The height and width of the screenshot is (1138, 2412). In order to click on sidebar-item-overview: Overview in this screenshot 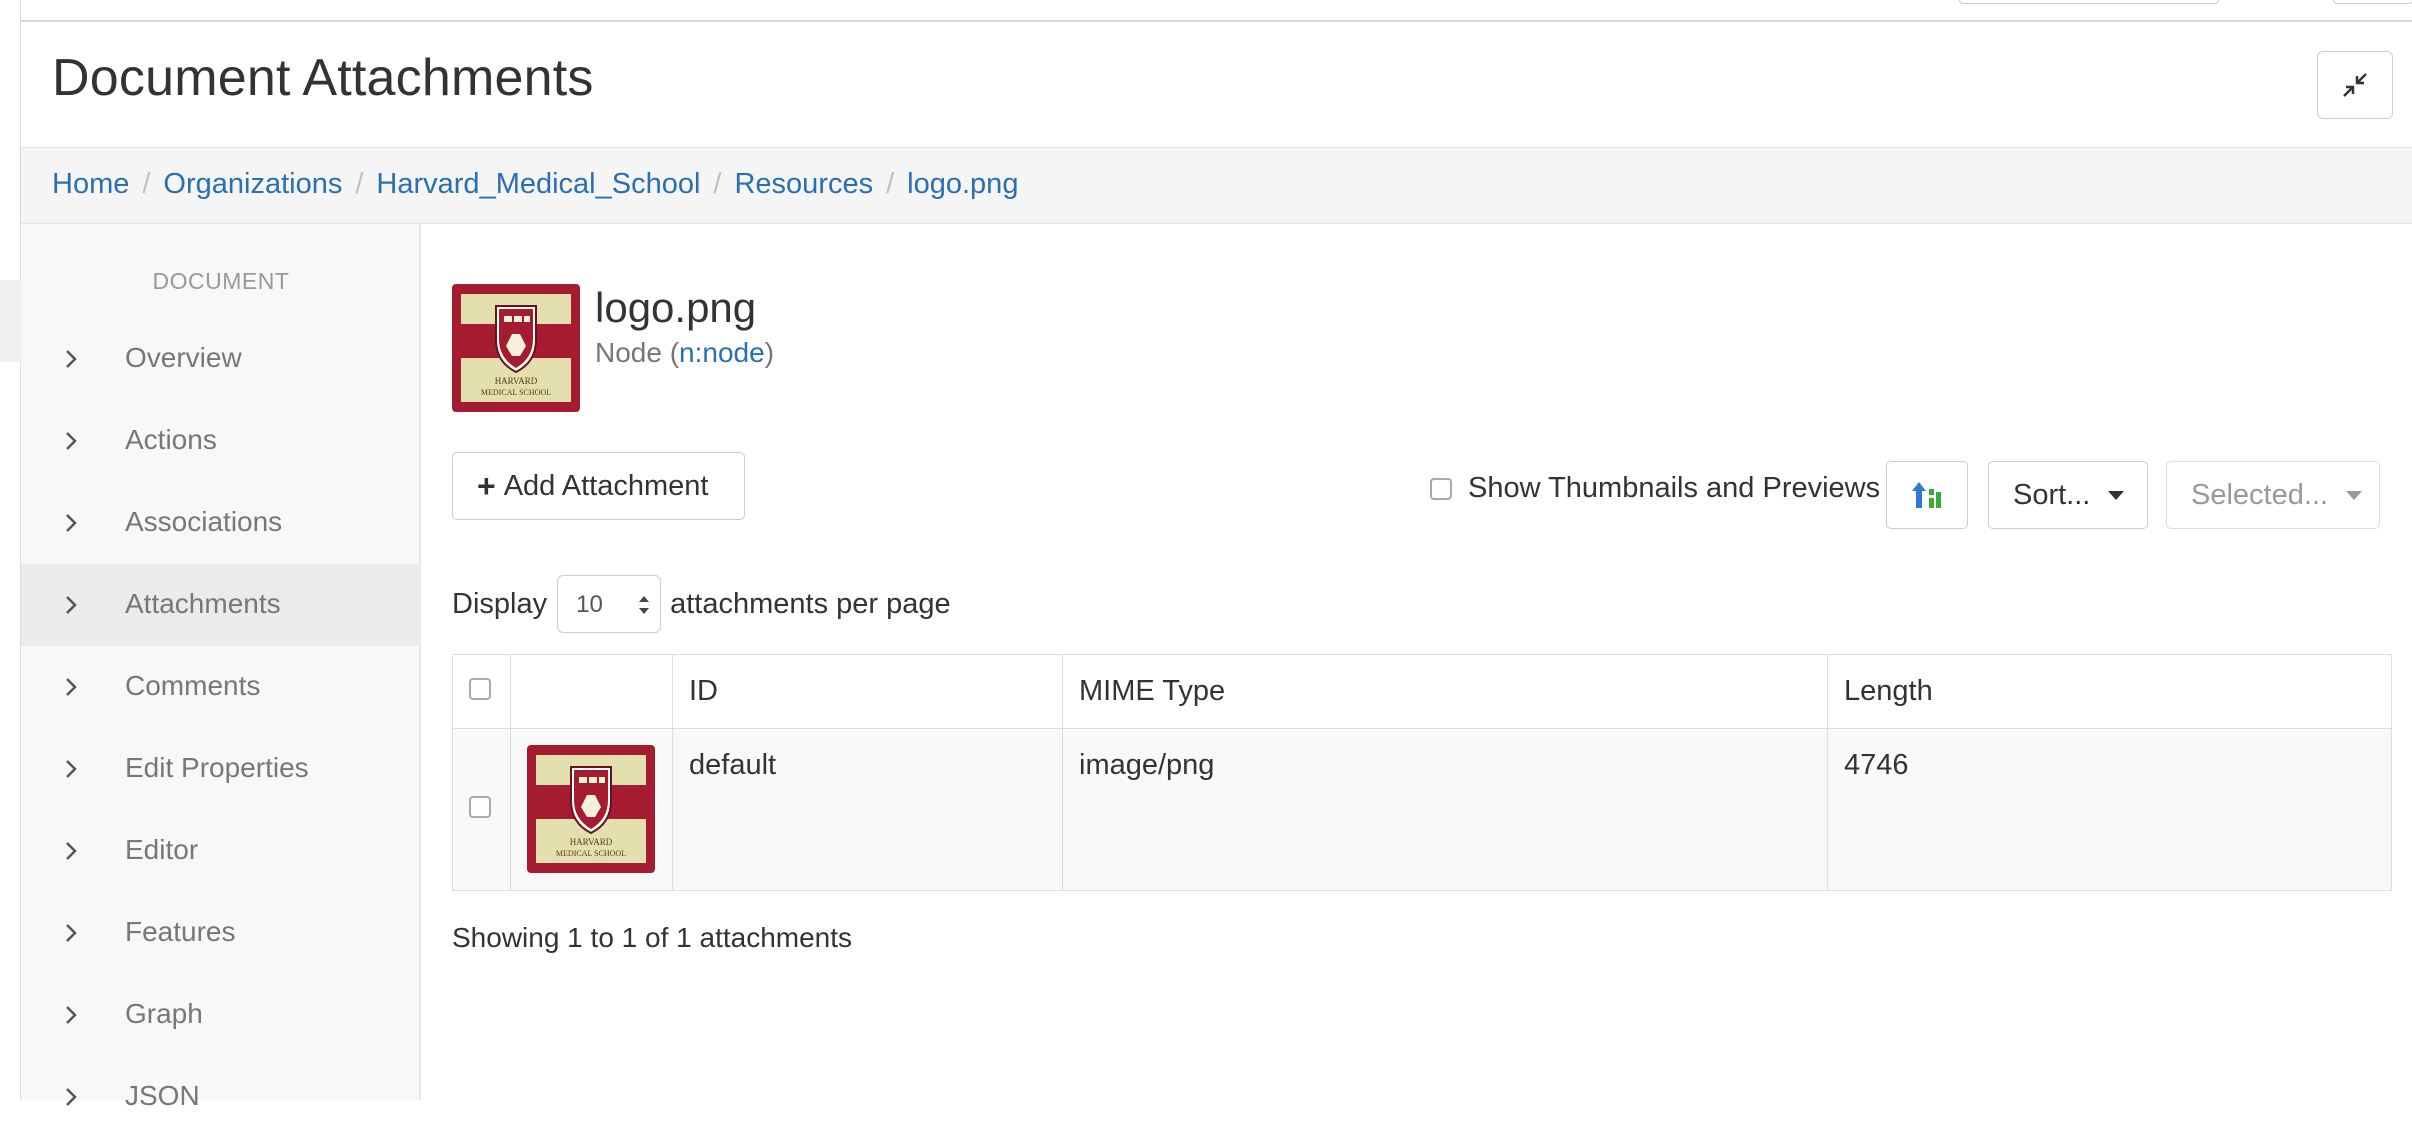, I will do `click(221, 359)`.